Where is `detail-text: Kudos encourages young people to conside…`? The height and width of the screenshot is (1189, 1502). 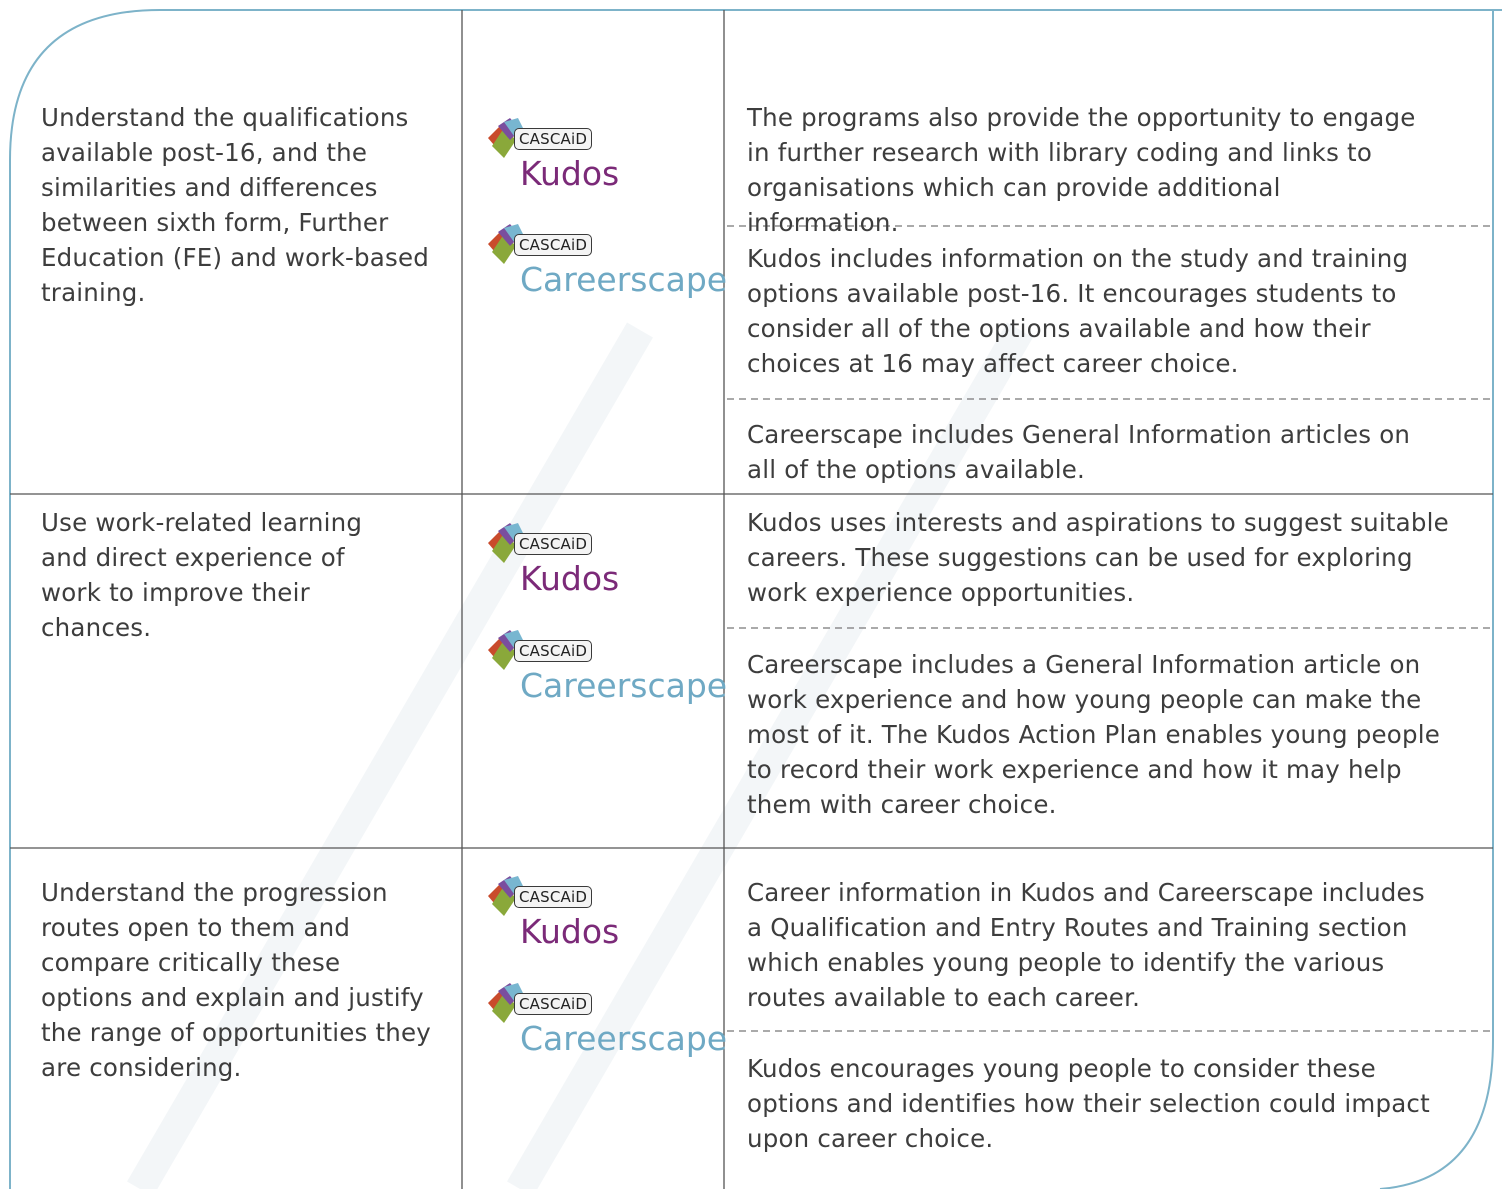
detail-text: Kudos encourages young people to conside… is located at coordinates (1088, 1103).